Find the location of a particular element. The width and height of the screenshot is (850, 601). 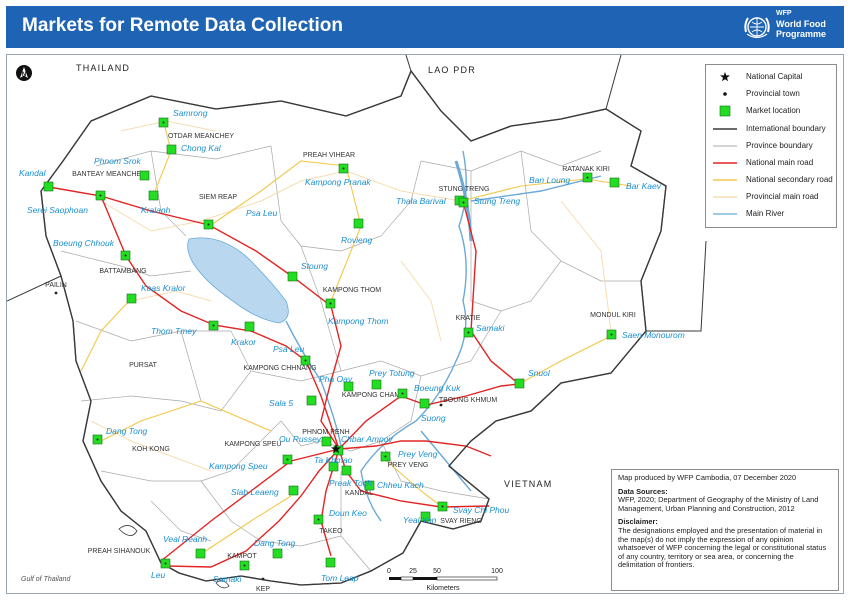

legend-label: Provincial main road is located at coordinates (782, 196).